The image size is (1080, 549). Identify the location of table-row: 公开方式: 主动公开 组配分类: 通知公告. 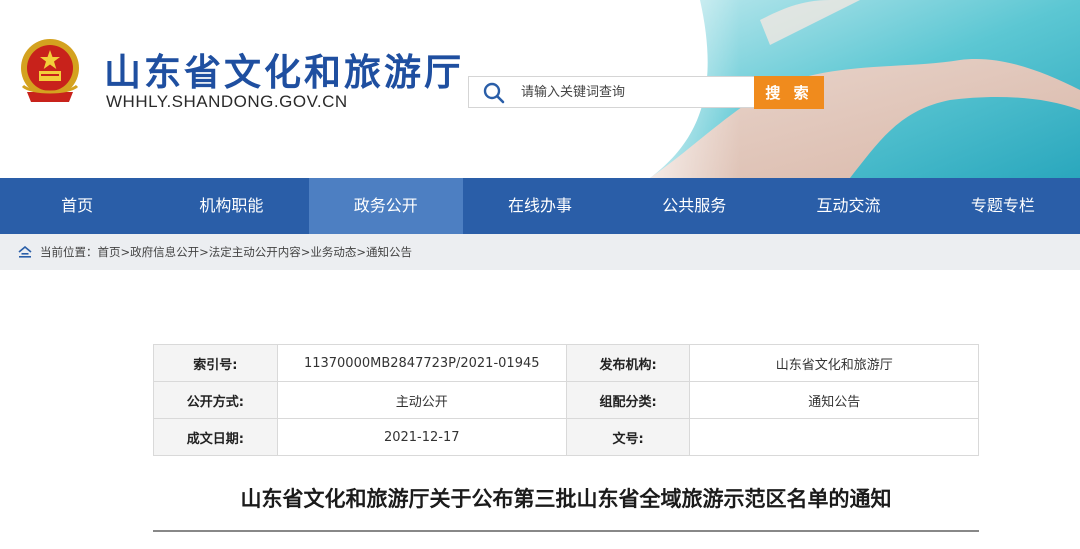
(566, 400).